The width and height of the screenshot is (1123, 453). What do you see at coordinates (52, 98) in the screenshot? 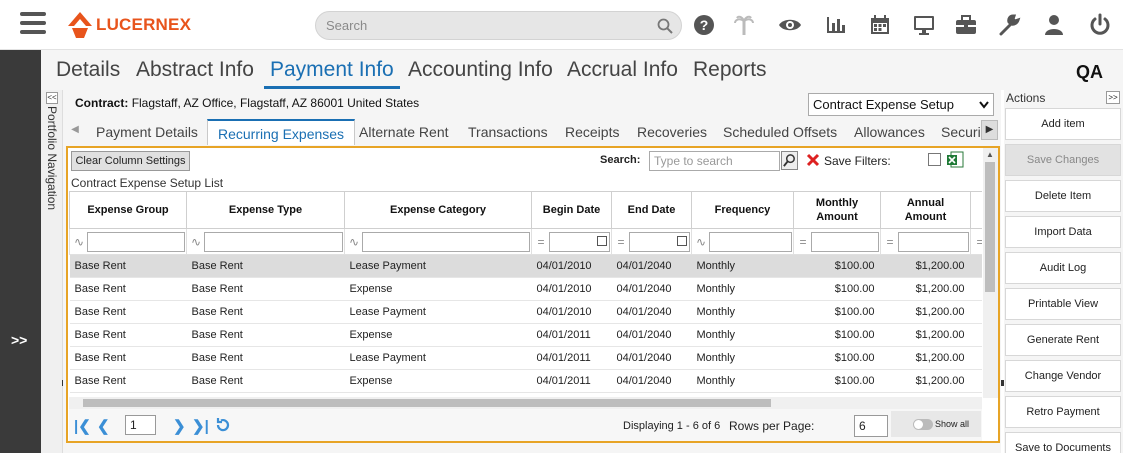
I see `portfolio-nav-collapse-button: <<` at bounding box center [52, 98].